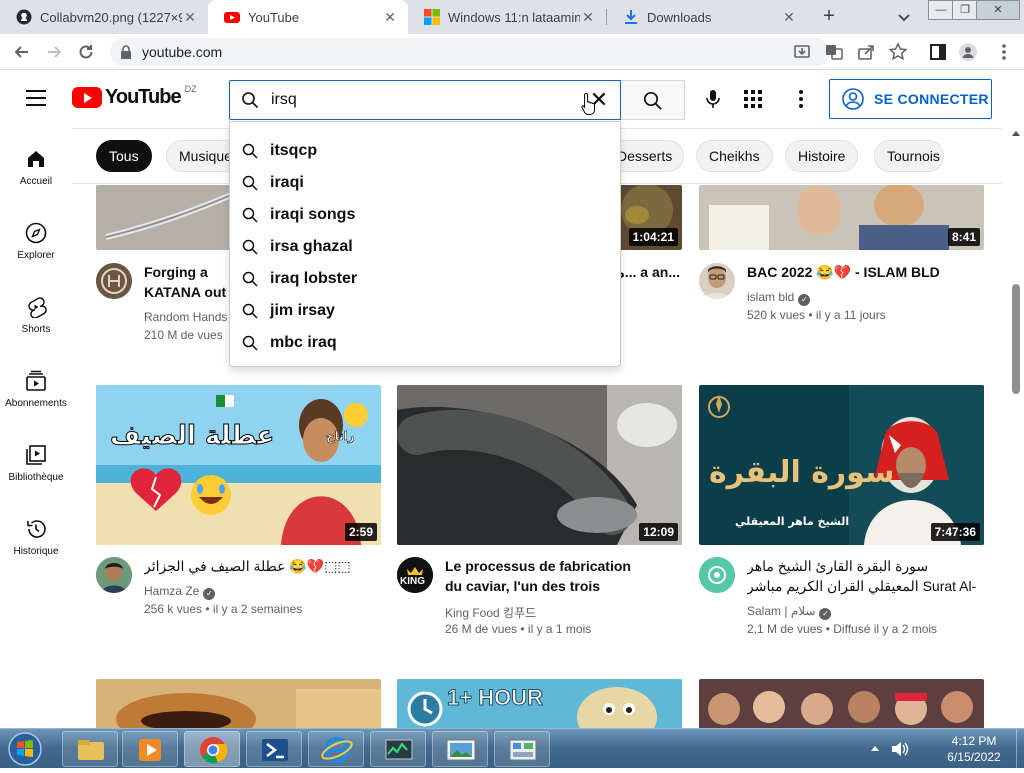 Image resolution: width=1024 pixels, height=773 pixels. I want to click on sidebar-item-home: Accueil, so click(36, 167).